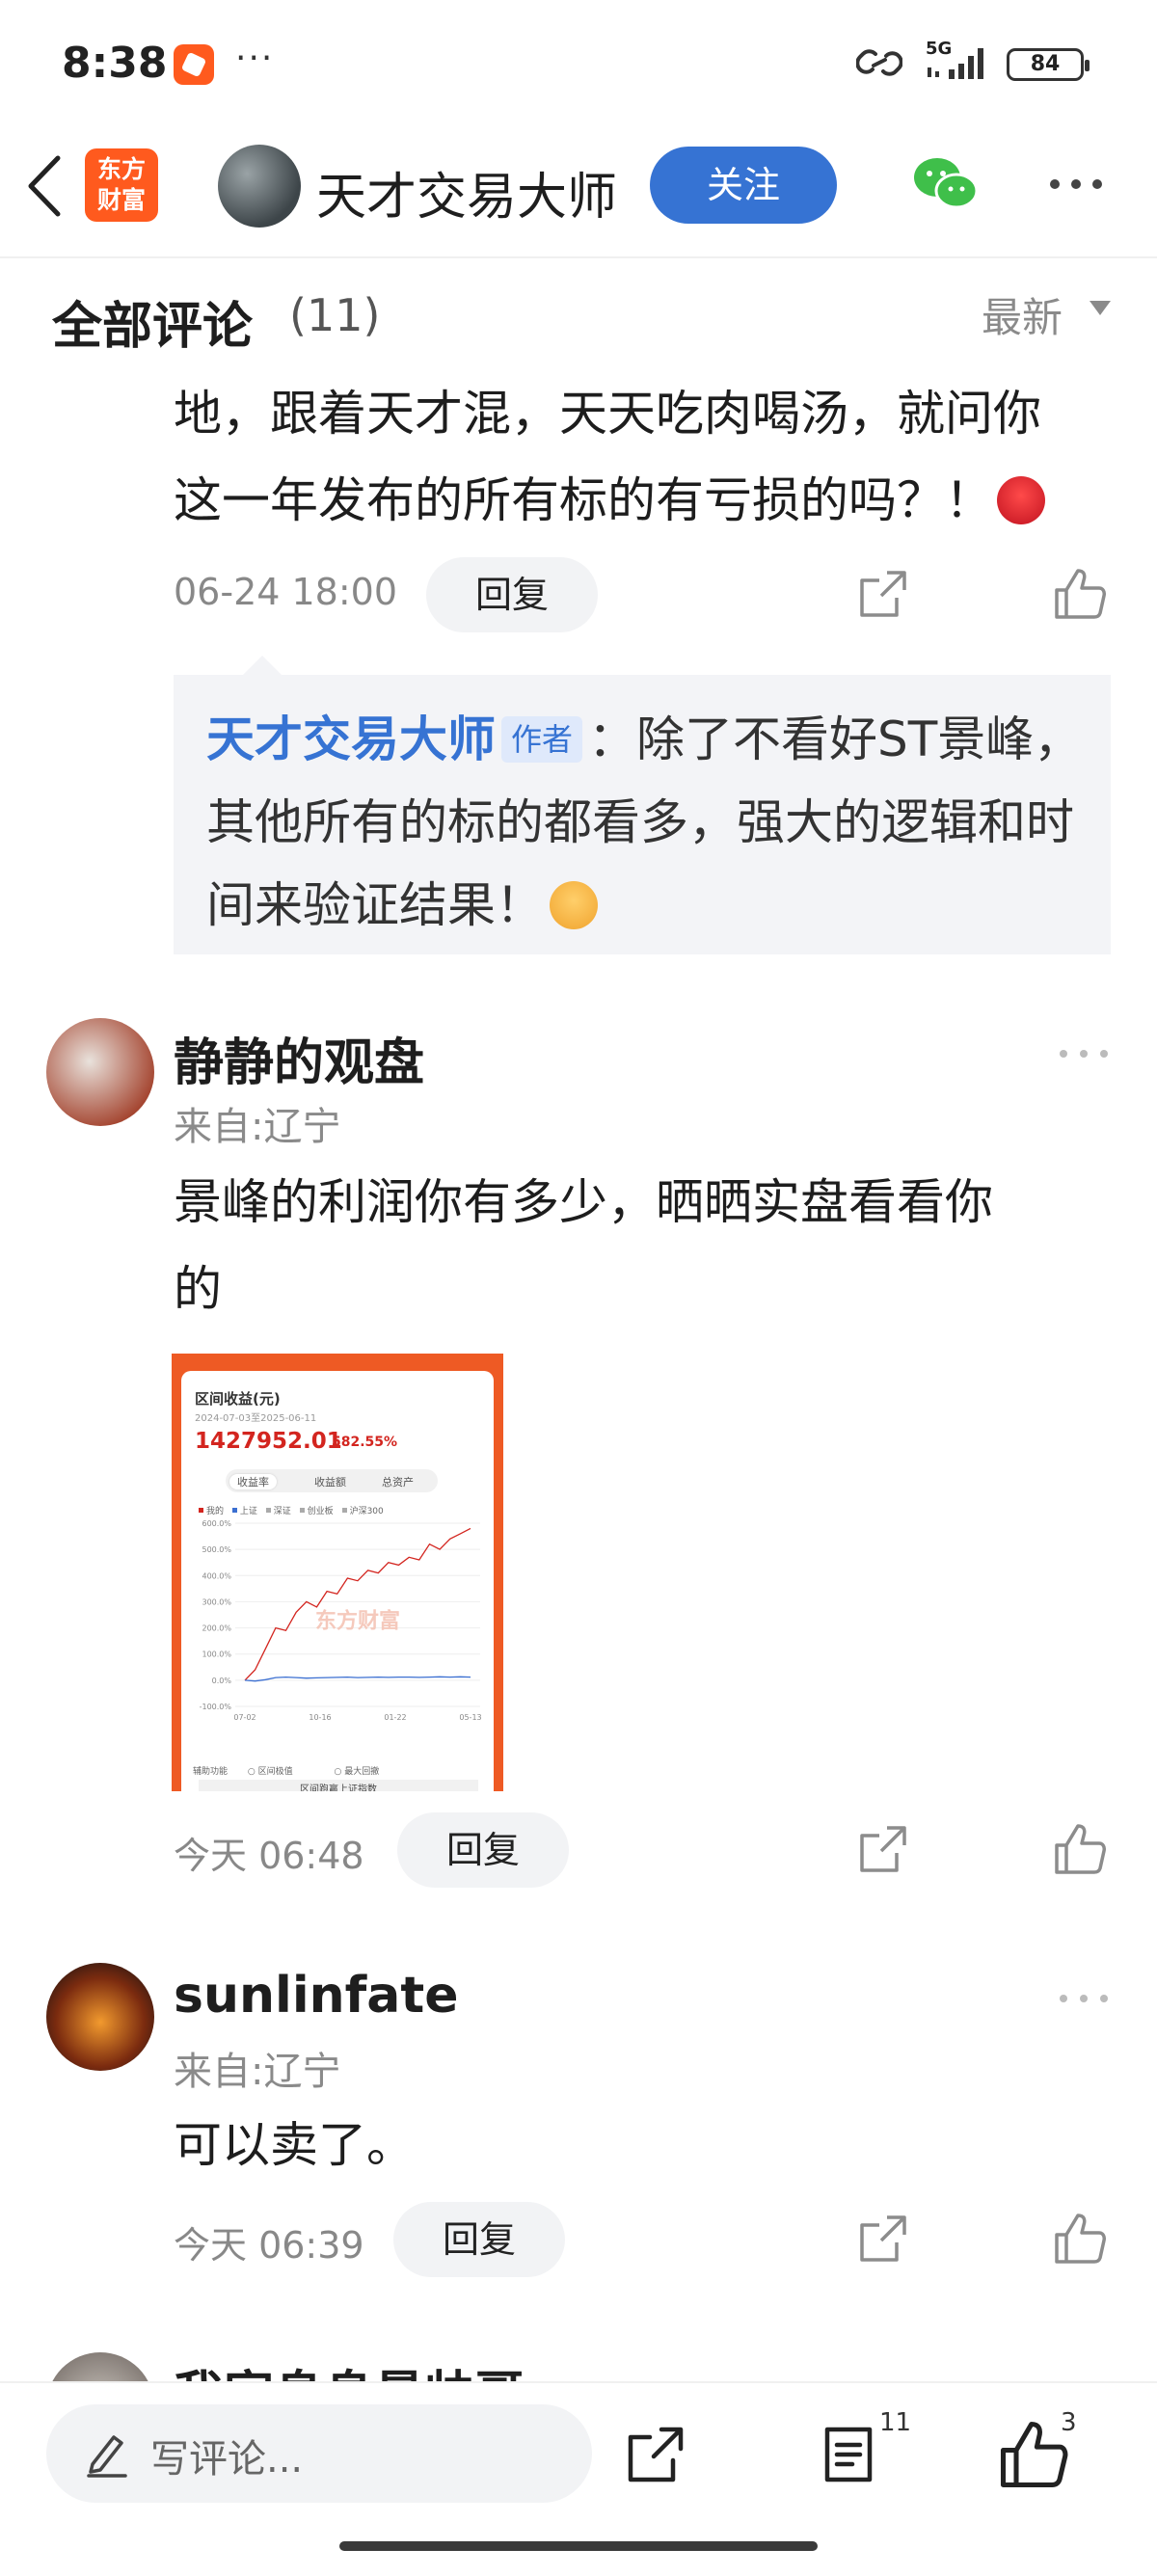 This screenshot has height=2576, width=1157. What do you see at coordinates (259, 187) in the screenshot?
I see `author-avatar` at bounding box center [259, 187].